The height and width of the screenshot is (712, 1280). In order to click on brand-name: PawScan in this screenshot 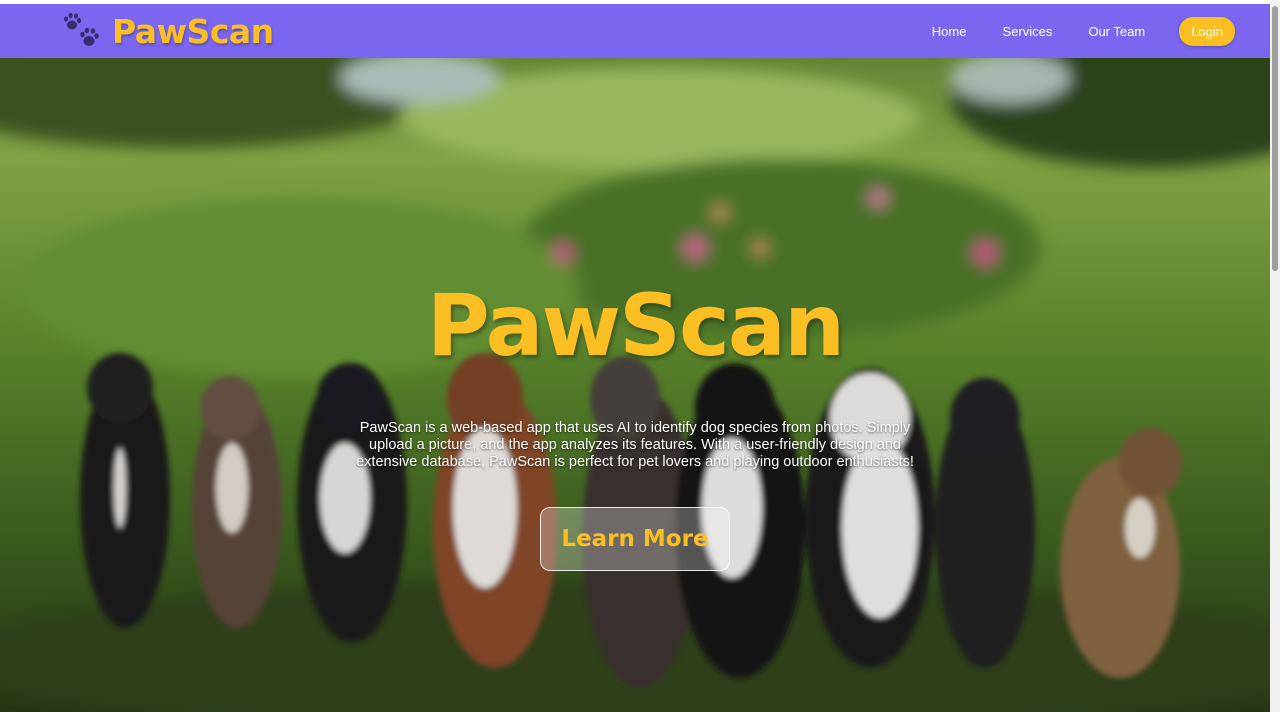, I will do `click(193, 31)`.